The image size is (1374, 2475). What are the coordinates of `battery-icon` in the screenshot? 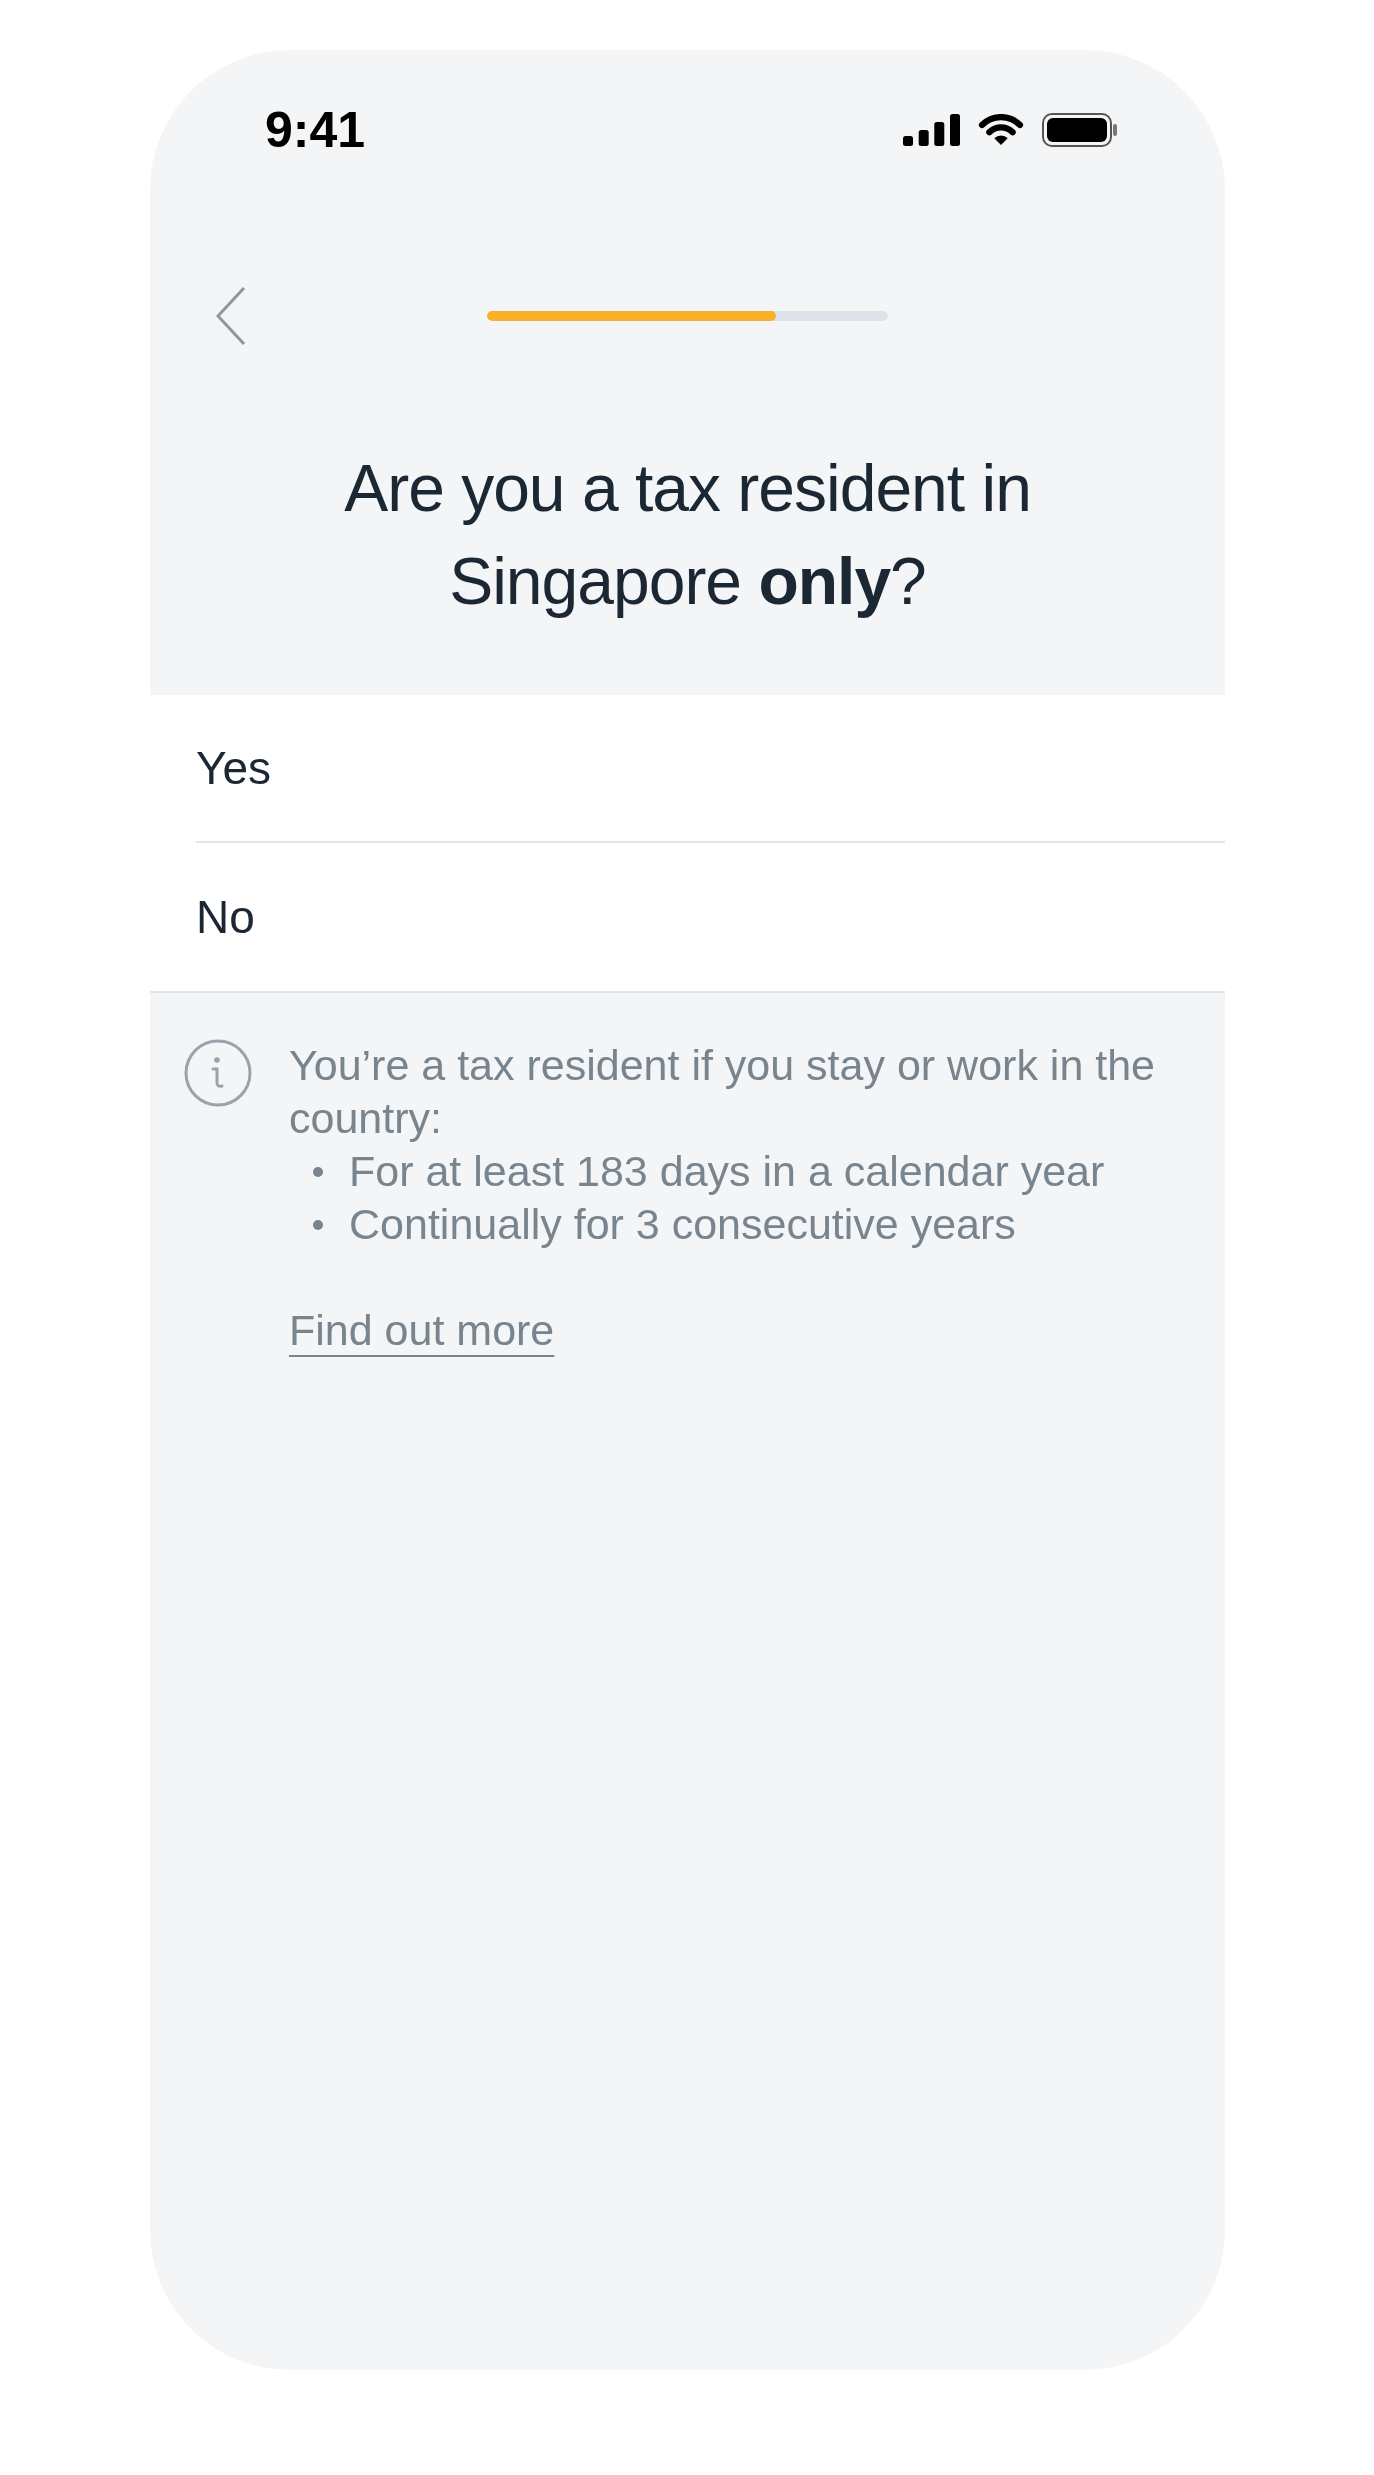 It's located at (1080, 130).